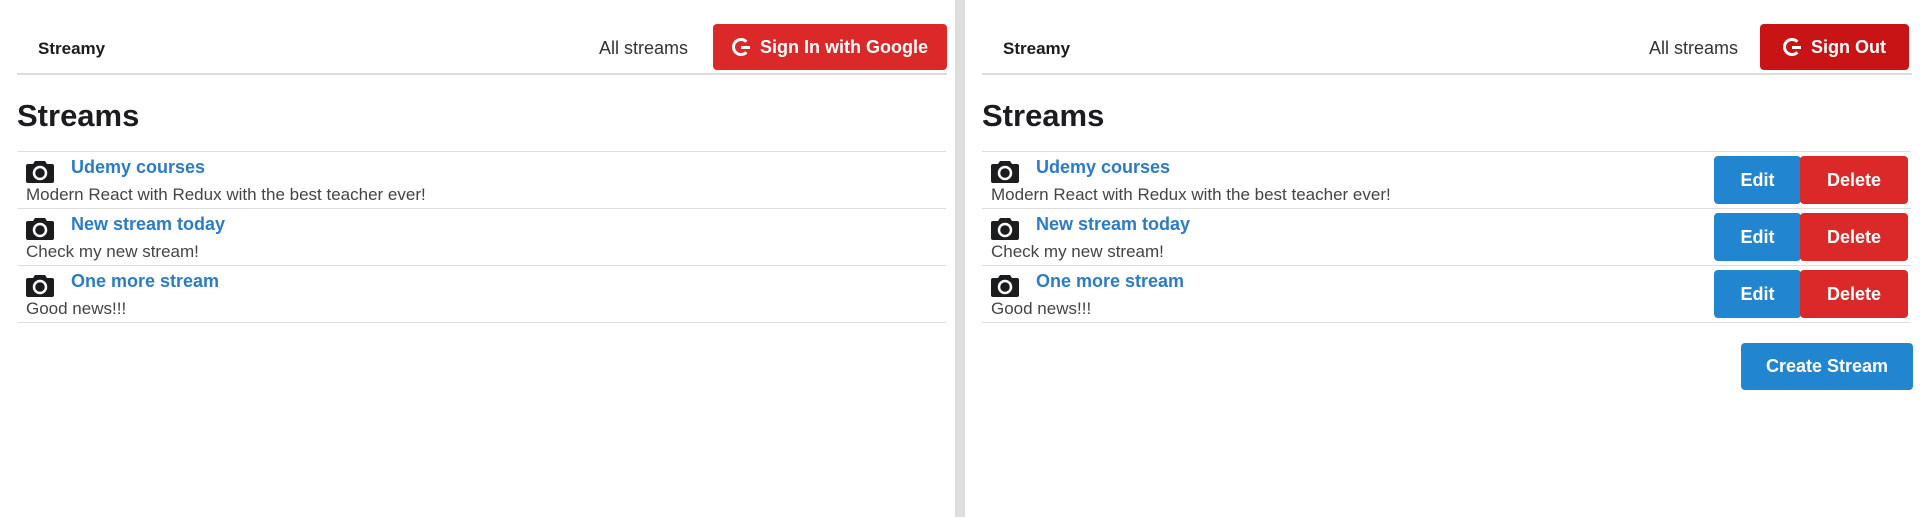 This screenshot has width=1920, height=517. What do you see at coordinates (481, 294) in the screenshot?
I see `list-item: One more stream Good news!!!` at bounding box center [481, 294].